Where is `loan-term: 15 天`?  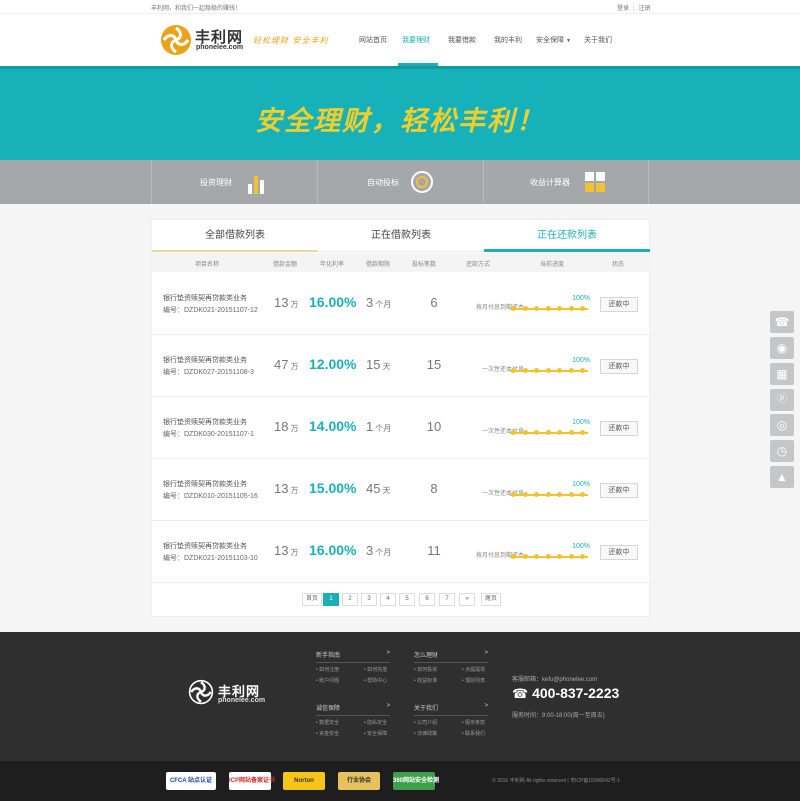
loan-term: 15 天 is located at coordinates (378, 364).